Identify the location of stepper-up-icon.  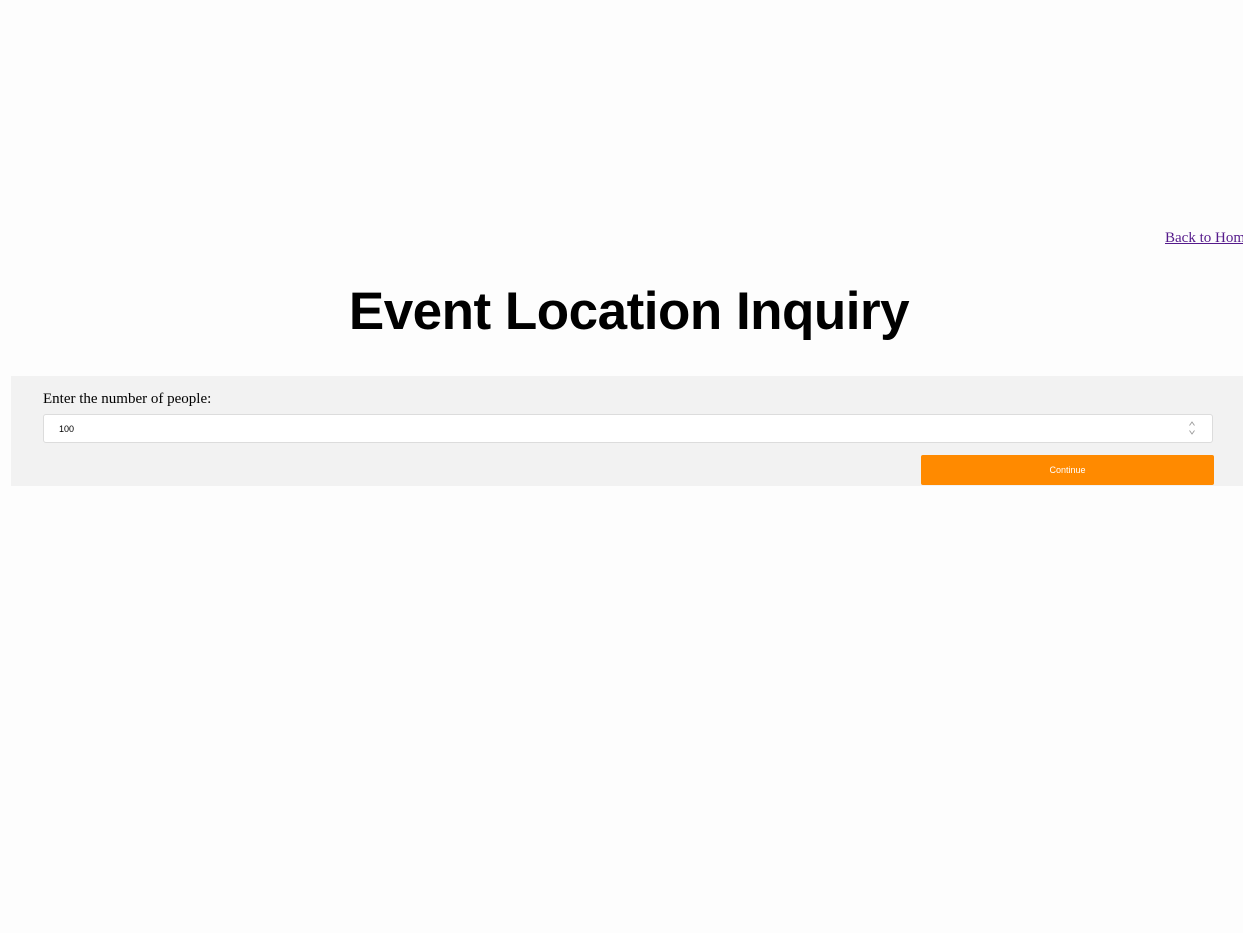
(1192, 423).